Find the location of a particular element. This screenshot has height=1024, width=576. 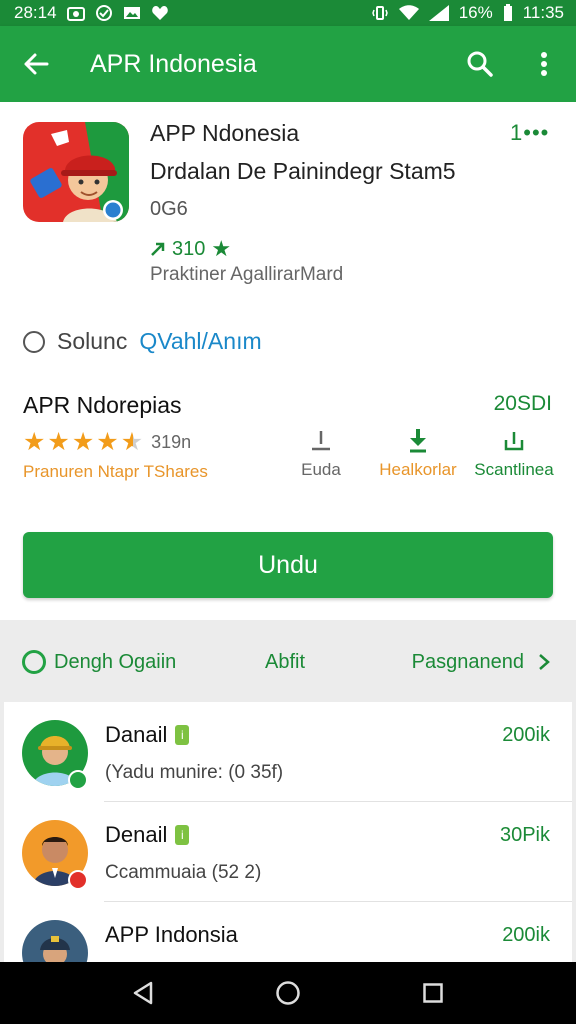

filter-middle: Abfit is located at coordinates (285, 662).